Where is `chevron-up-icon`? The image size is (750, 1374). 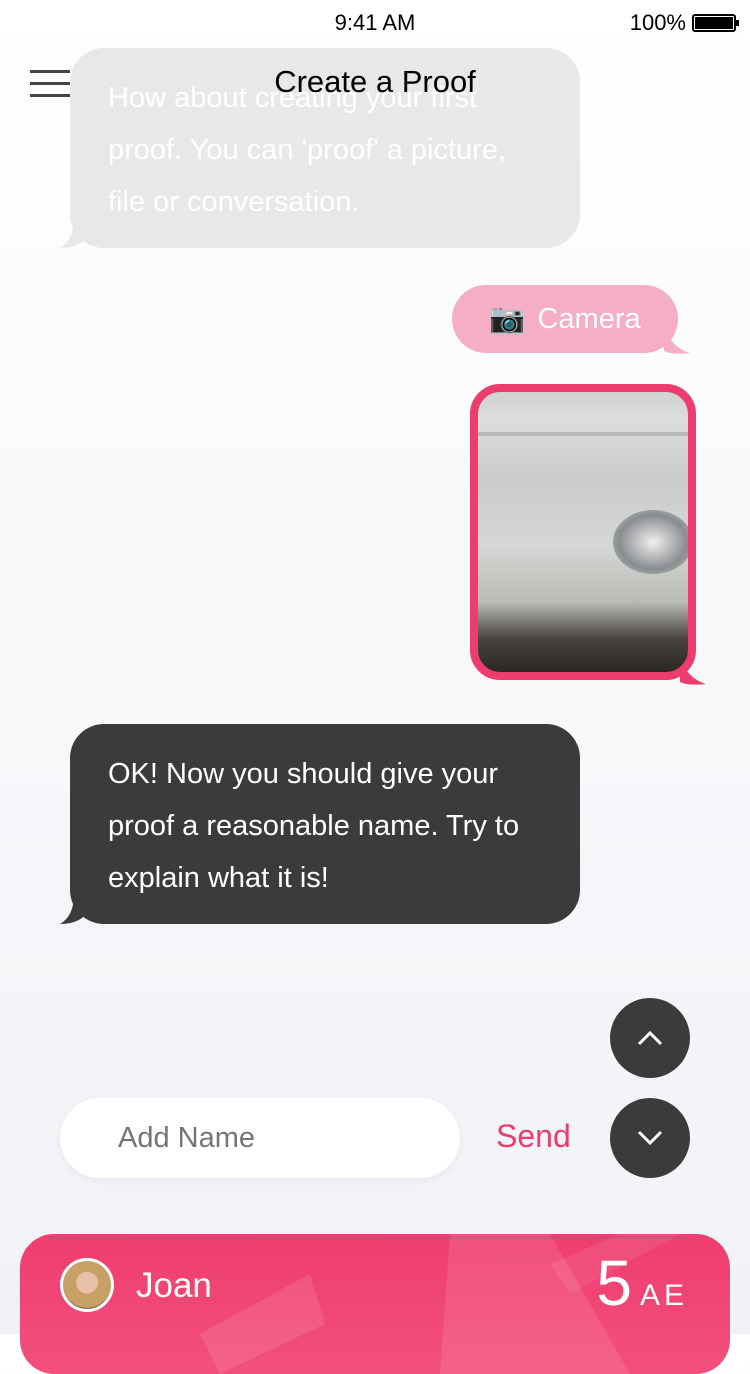 chevron-up-icon is located at coordinates (650, 1038).